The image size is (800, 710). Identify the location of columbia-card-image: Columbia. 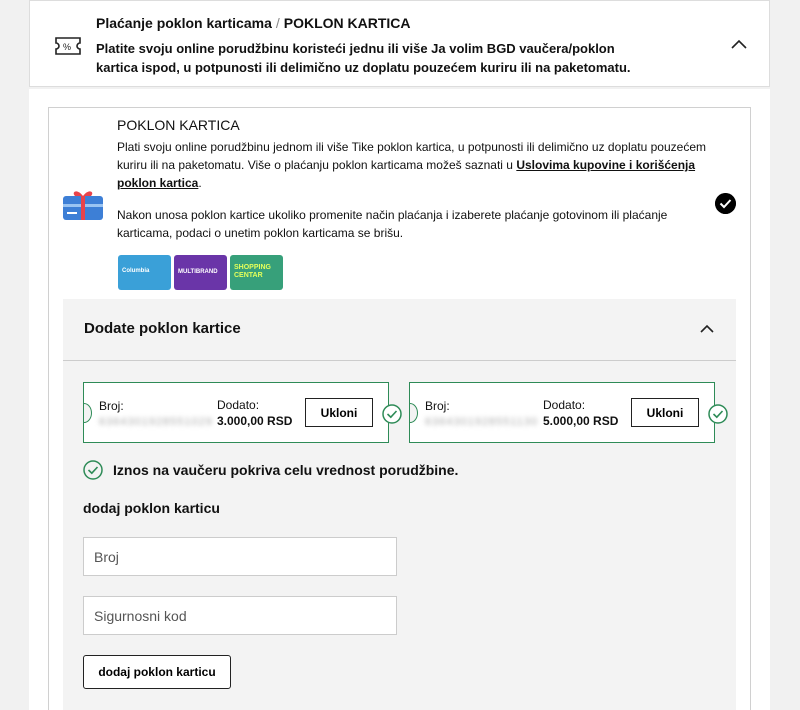
(144, 272).